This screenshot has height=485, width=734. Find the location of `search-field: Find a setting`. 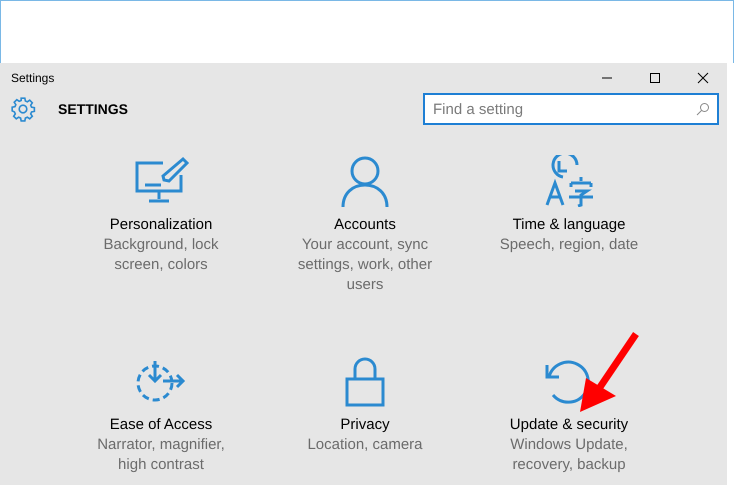

search-field: Find a setting is located at coordinates (571, 109).